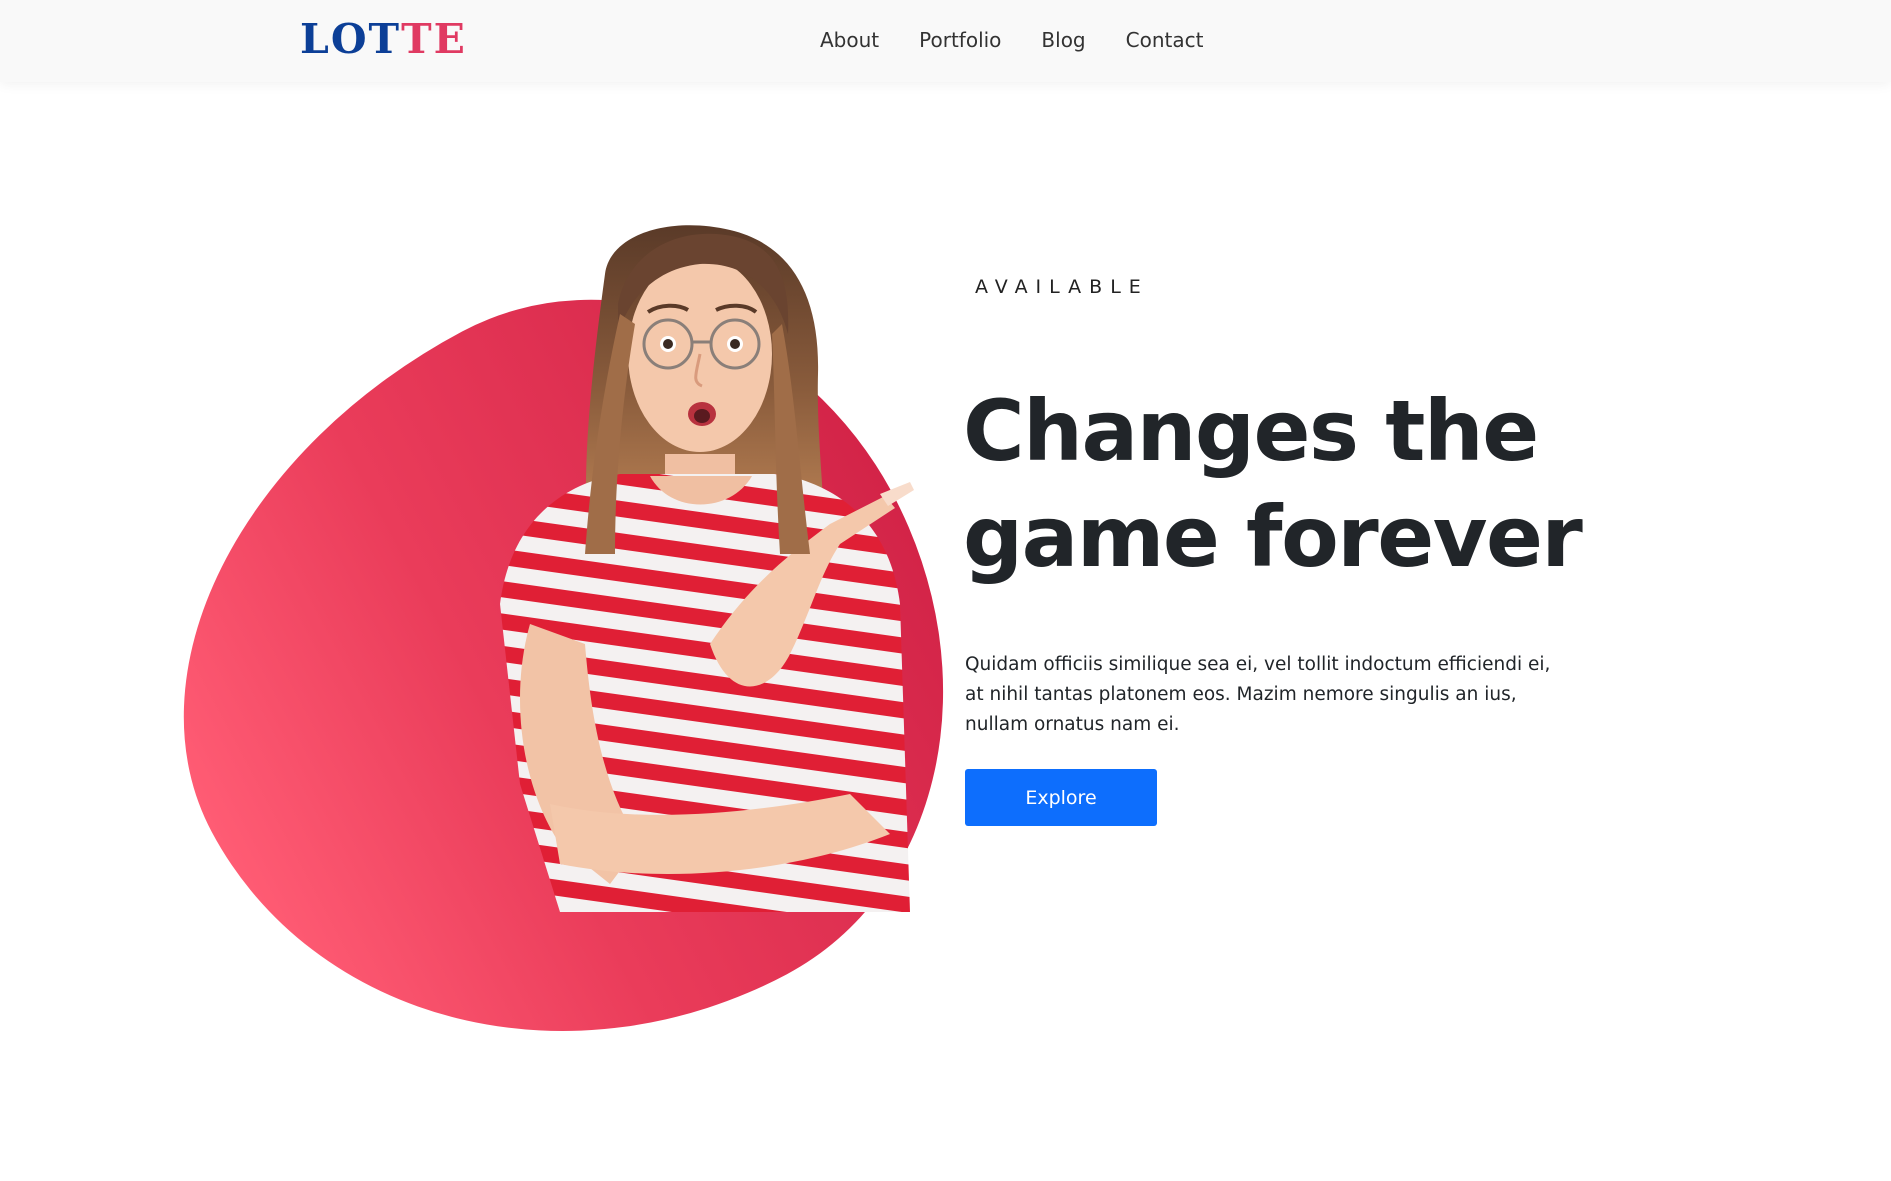 This screenshot has width=1891, height=1181. I want to click on navbar: LOT TE About Portfolio Blog Contact, so click(945, 41).